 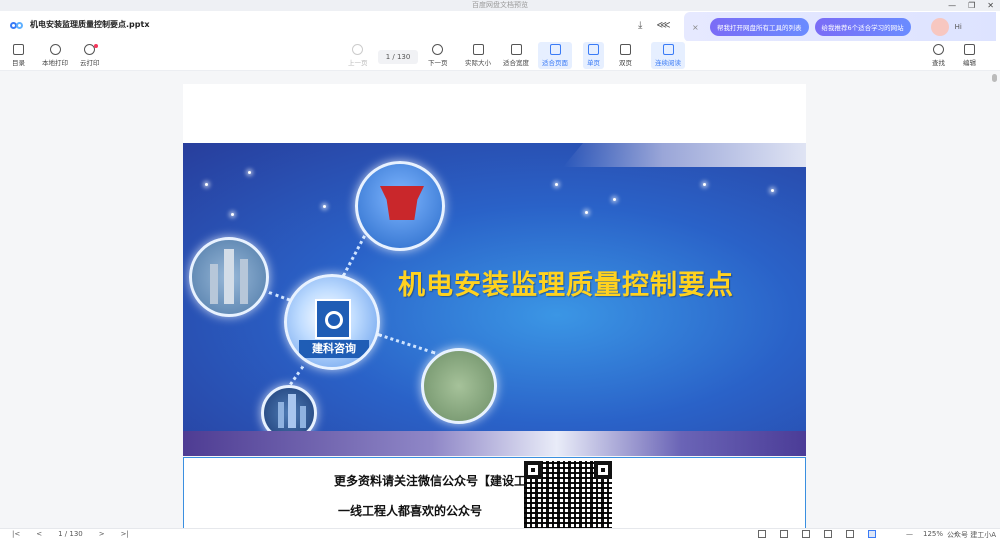 I want to click on last-page-button: >|, so click(x=125, y=534).